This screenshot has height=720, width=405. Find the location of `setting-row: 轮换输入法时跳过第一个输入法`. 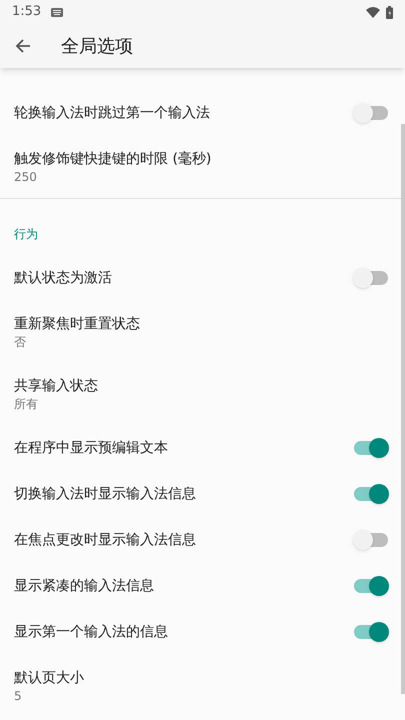

setting-row: 轮换输入法时跳过第一个输入法 is located at coordinates (202, 113).